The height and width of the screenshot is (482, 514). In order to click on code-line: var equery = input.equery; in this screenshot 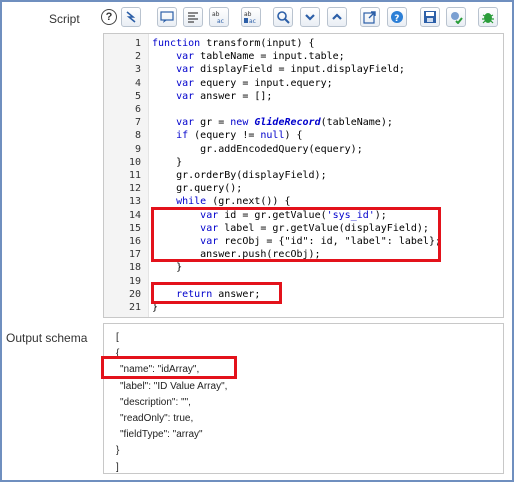, I will do `click(254, 83)`.